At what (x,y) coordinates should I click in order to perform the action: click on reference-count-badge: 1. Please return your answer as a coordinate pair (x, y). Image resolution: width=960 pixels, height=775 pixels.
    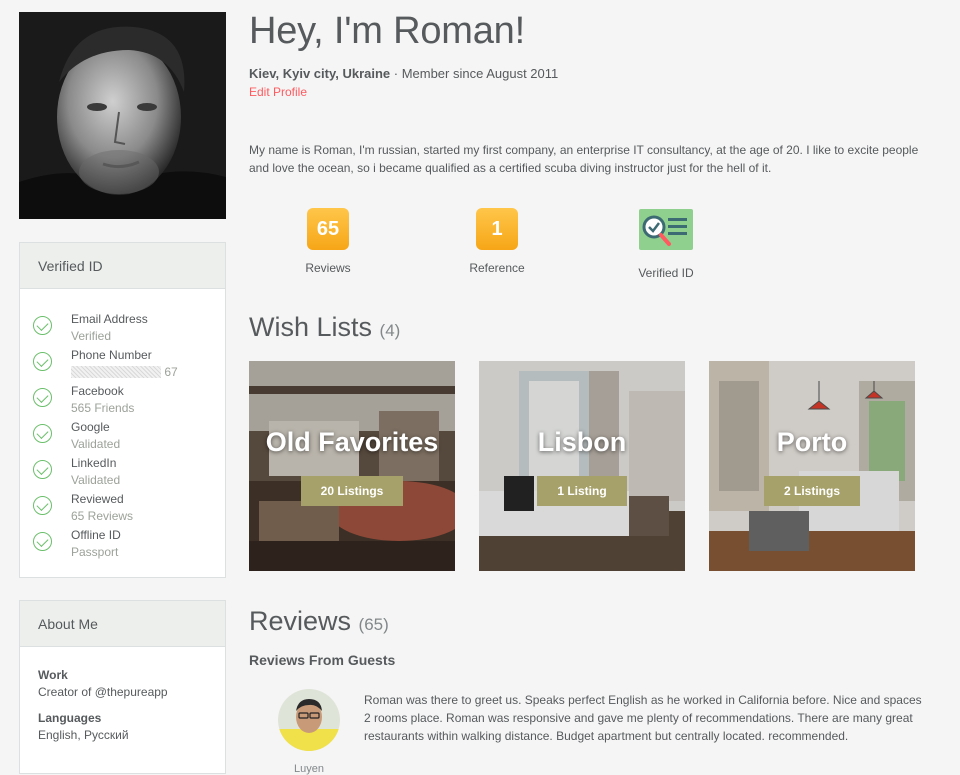
    Looking at the image, I should click on (497, 229).